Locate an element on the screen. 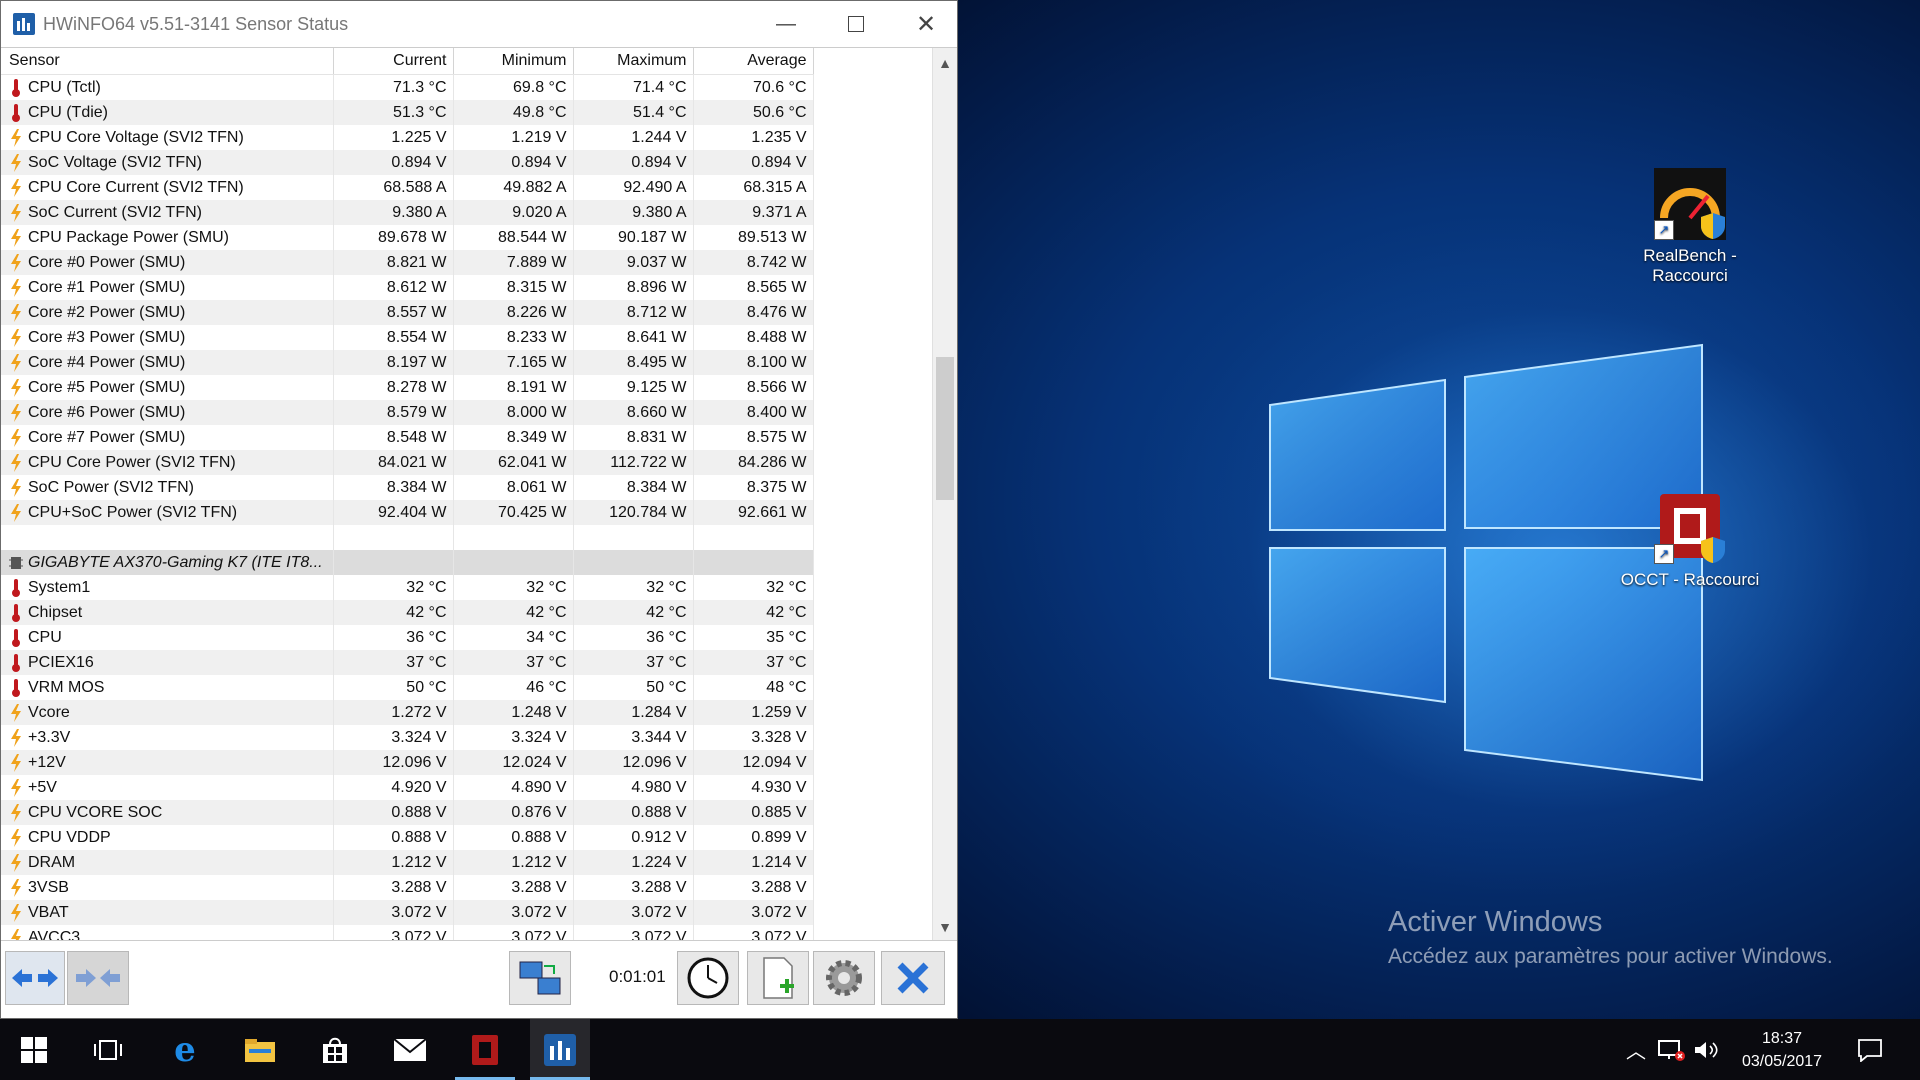  action-center-button is located at coordinates (1870, 1049).